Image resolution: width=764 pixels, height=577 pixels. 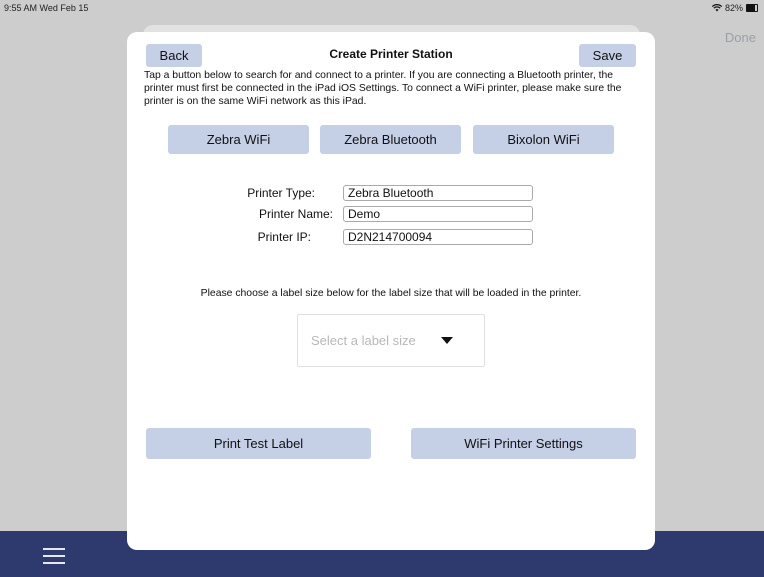 I want to click on wifi-icon, so click(x=716, y=8).